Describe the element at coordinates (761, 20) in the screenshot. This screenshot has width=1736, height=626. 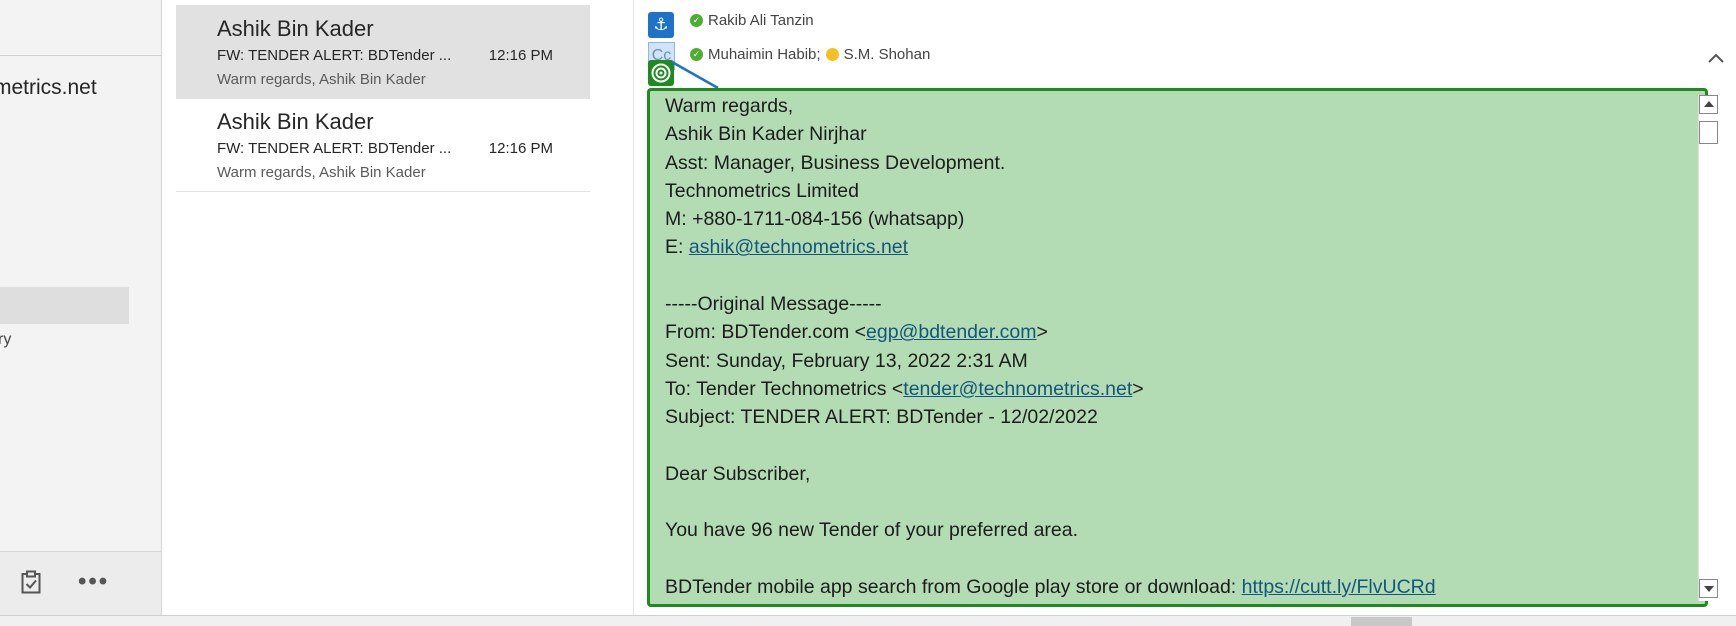
I see `recipient-name: Rakib Ali Tanzin` at that location.